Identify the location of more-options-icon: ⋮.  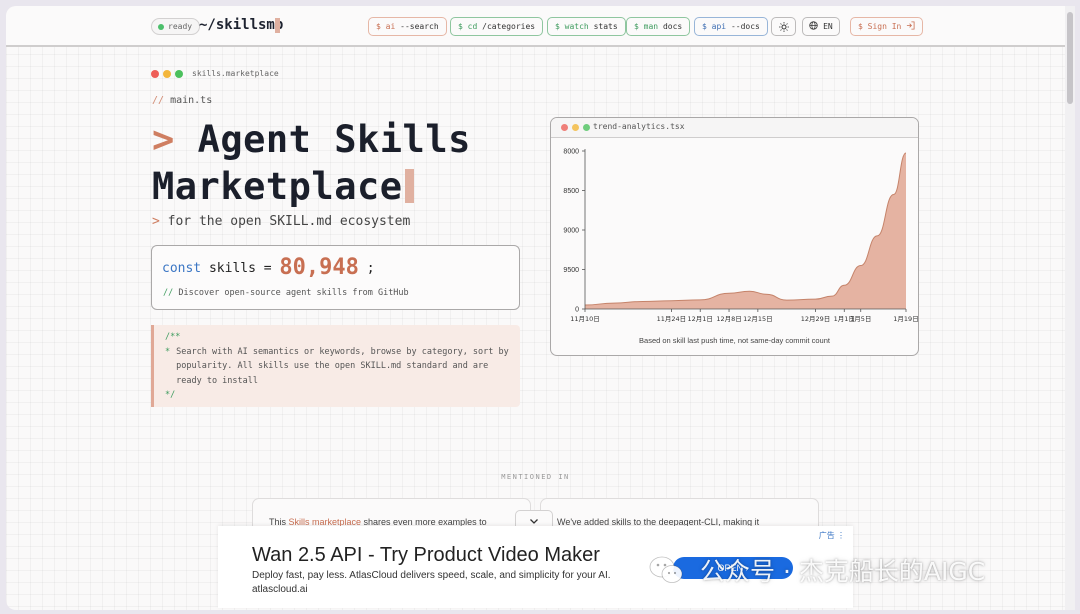
(841, 535).